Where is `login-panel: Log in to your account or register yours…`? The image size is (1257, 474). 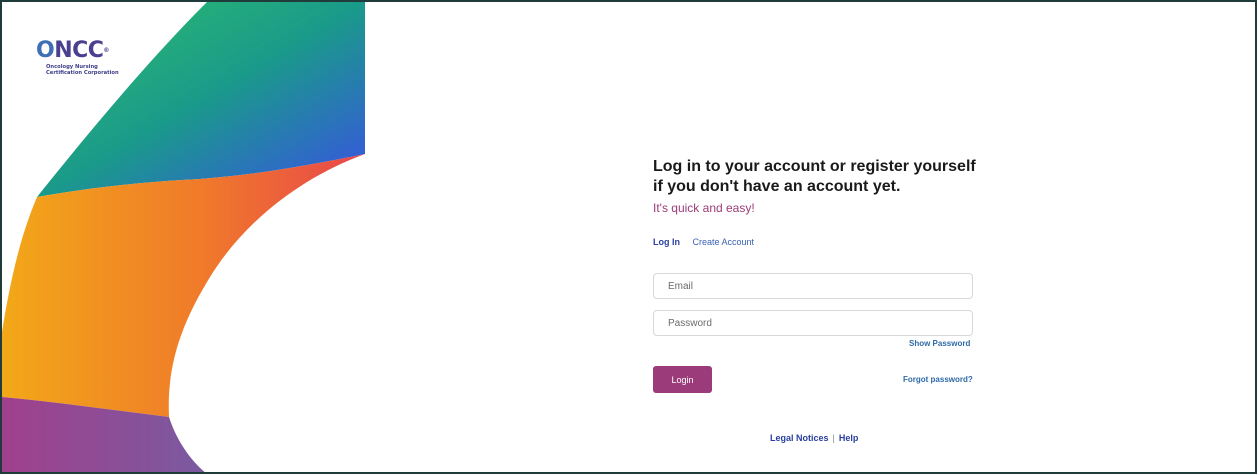 login-panel: Log in to your account or register yours… is located at coordinates (815, 275).